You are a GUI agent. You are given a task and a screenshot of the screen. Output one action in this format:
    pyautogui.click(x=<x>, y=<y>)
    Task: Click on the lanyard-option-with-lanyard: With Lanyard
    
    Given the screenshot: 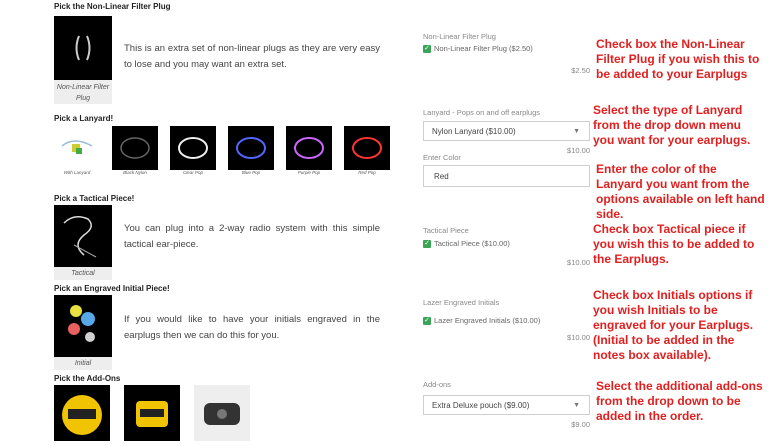 What is the action you would take?
    pyautogui.click(x=77, y=150)
    